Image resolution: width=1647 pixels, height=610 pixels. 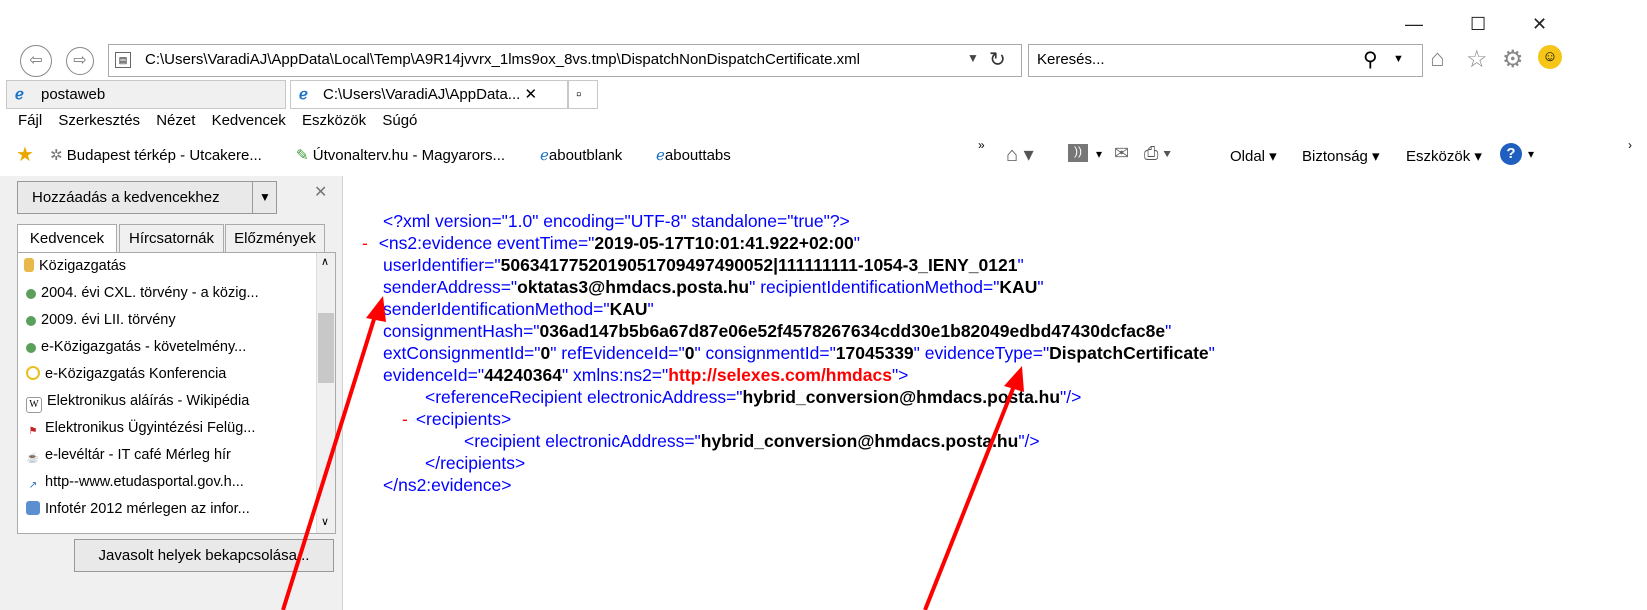 I want to click on annotation-arrow-sender, so click(x=333, y=453).